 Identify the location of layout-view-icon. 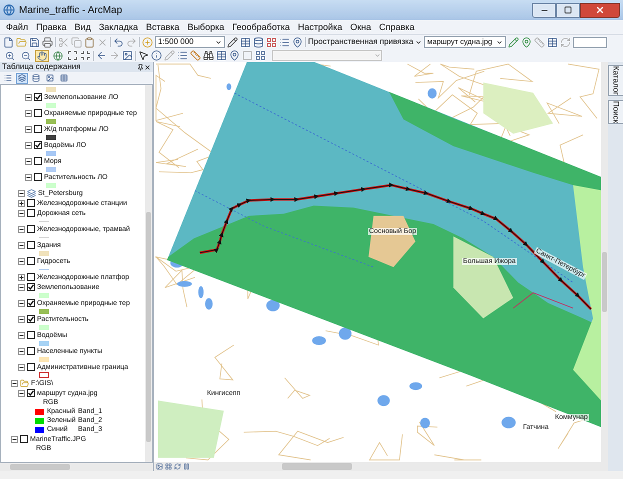
(168, 466).